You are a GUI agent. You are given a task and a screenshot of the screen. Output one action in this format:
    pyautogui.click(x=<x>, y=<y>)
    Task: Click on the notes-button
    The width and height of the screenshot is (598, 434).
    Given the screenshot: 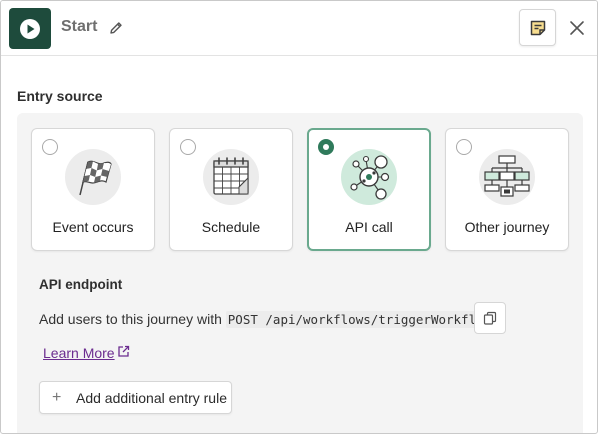 What is the action you would take?
    pyautogui.click(x=537, y=27)
    